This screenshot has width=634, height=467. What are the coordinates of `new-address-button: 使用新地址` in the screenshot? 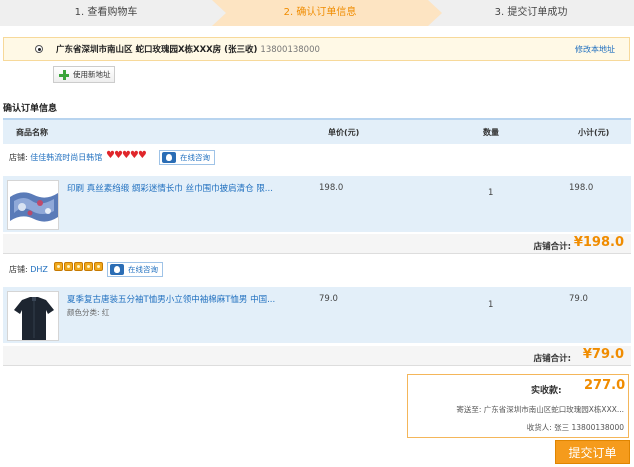 It's located at (84, 74).